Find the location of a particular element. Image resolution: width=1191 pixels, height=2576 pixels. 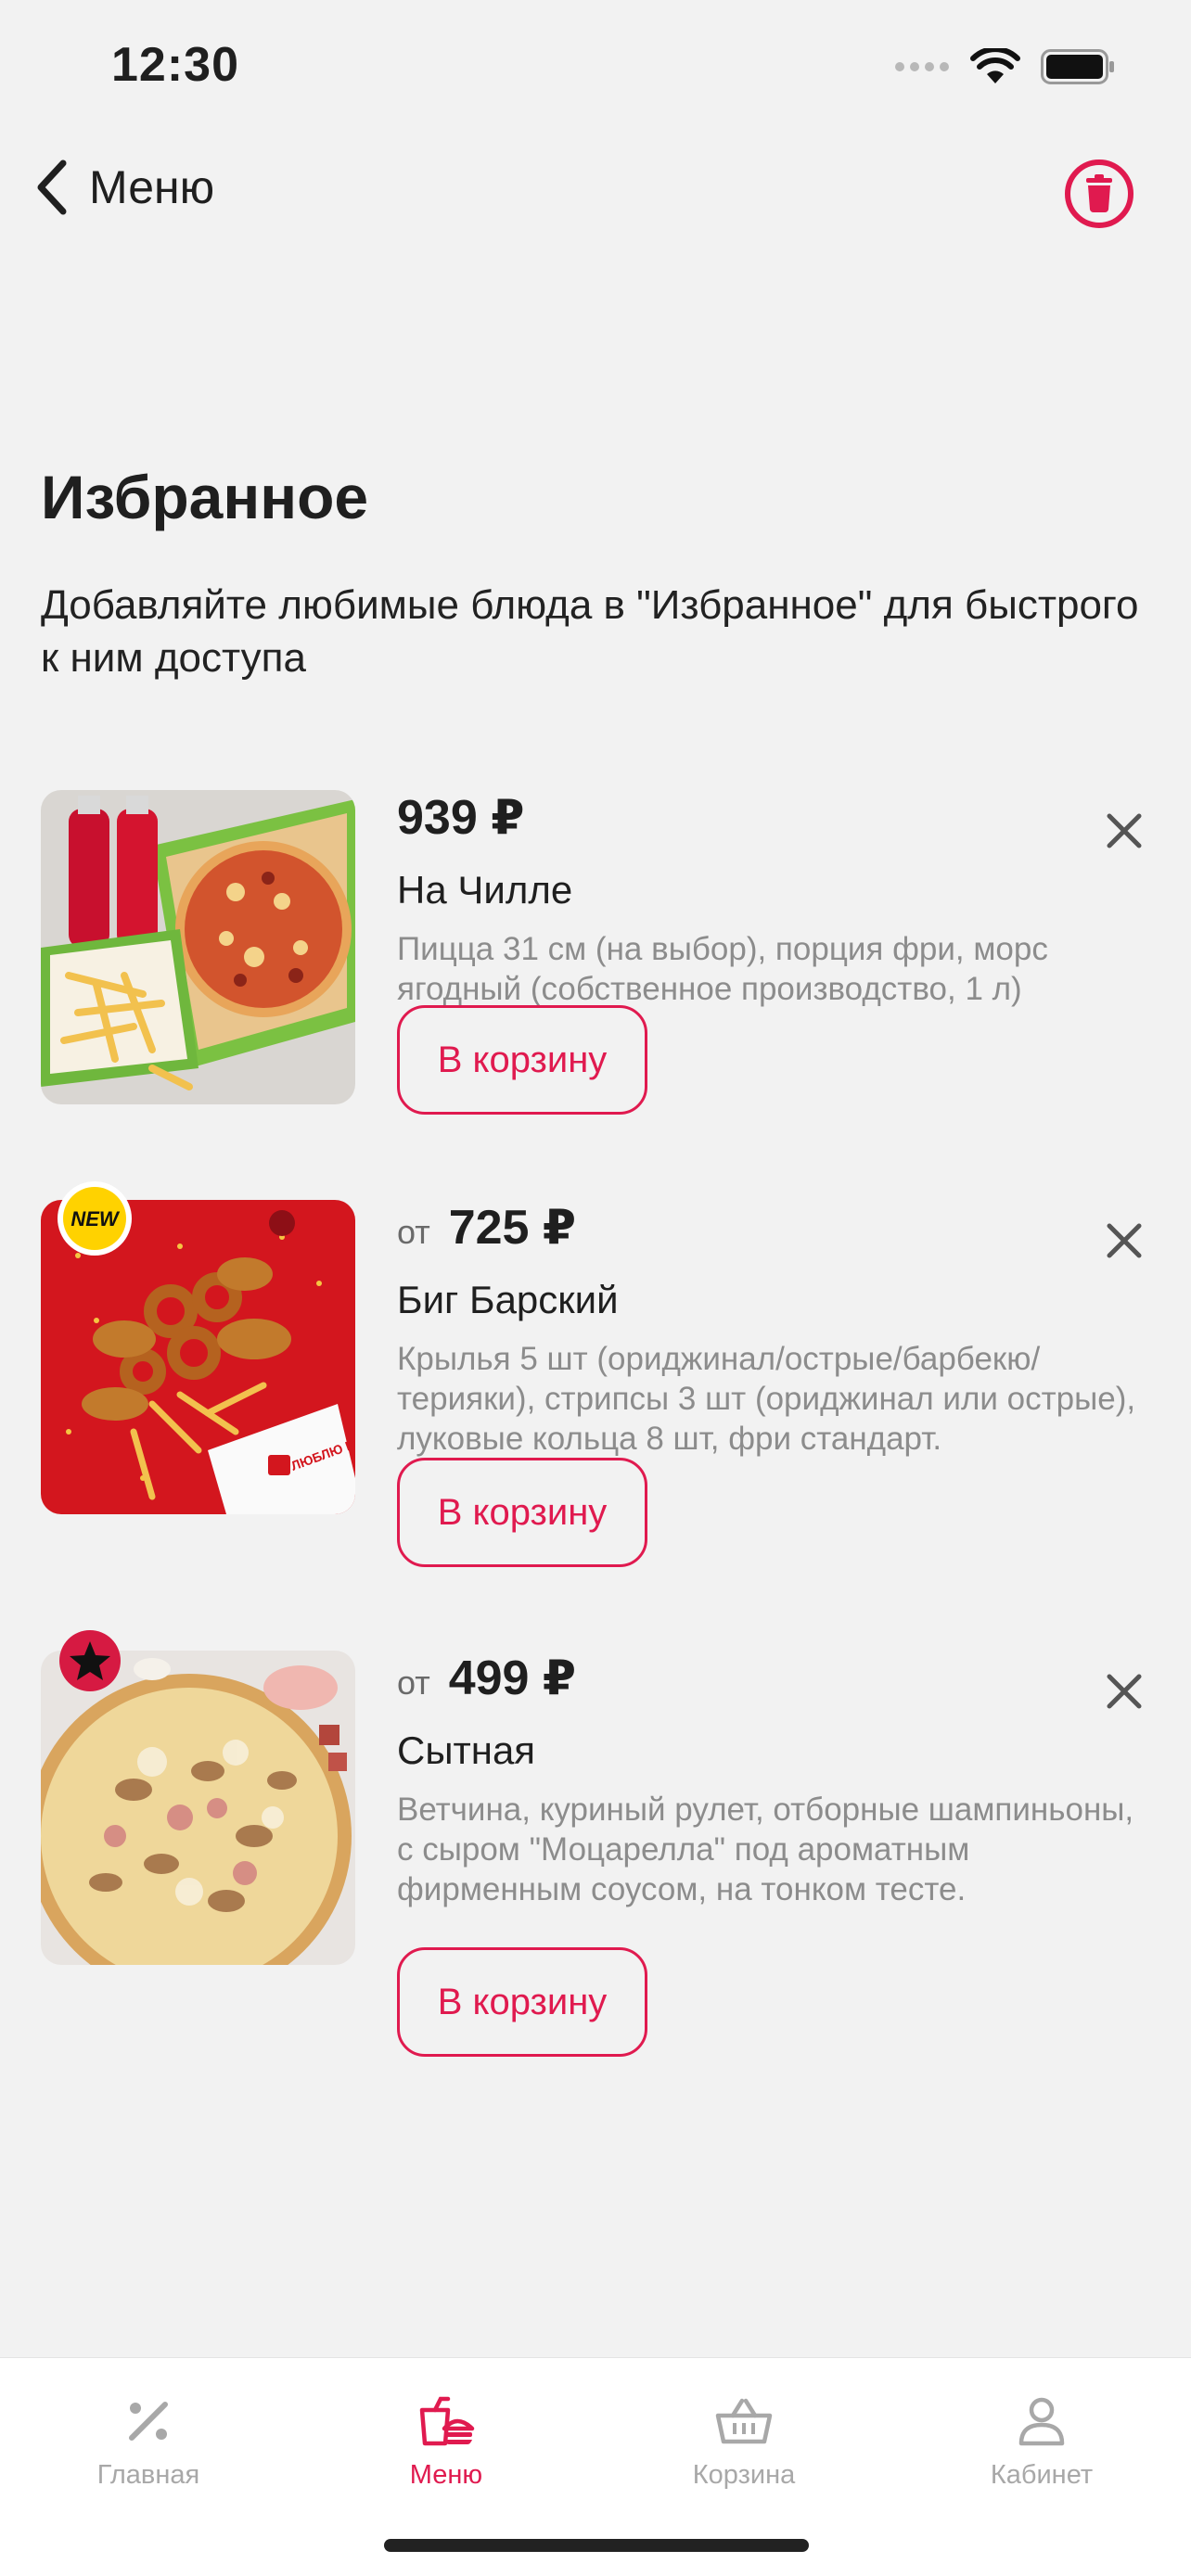

status-time: 12:30 is located at coordinates (175, 65).